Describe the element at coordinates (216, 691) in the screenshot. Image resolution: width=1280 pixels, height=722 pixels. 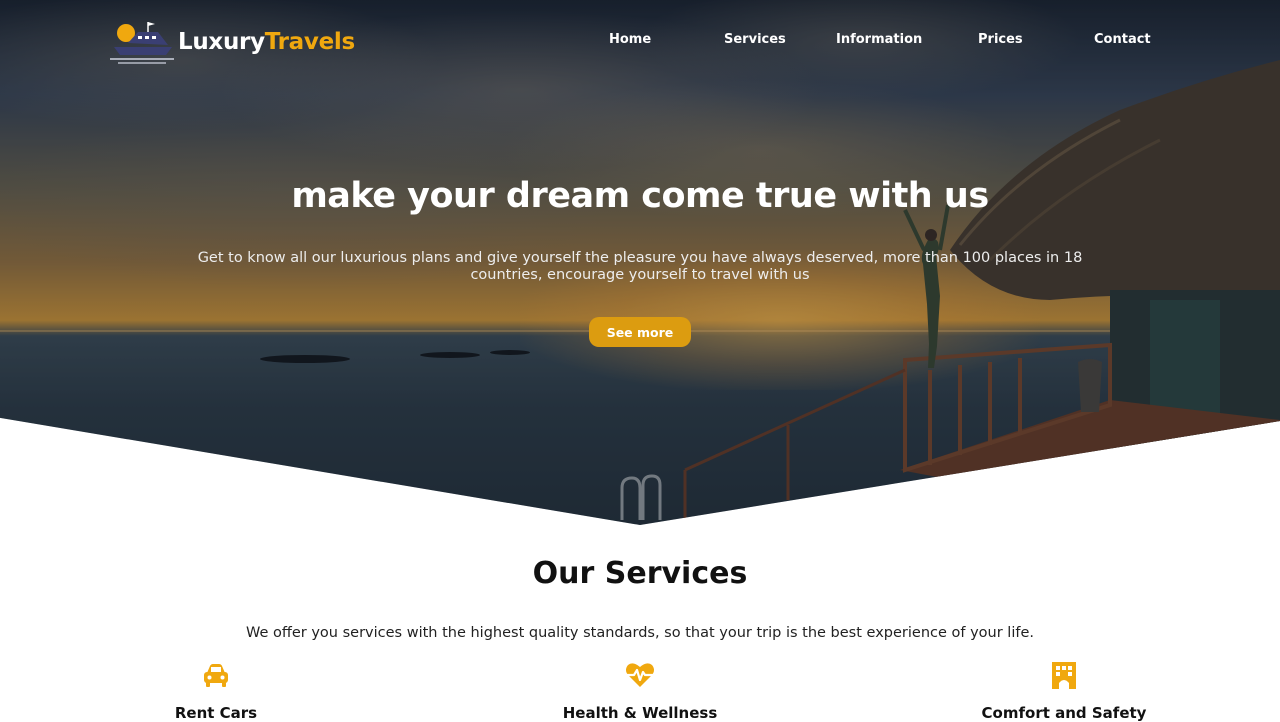
I see `service-rent-cars: Rent Cars` at that location.